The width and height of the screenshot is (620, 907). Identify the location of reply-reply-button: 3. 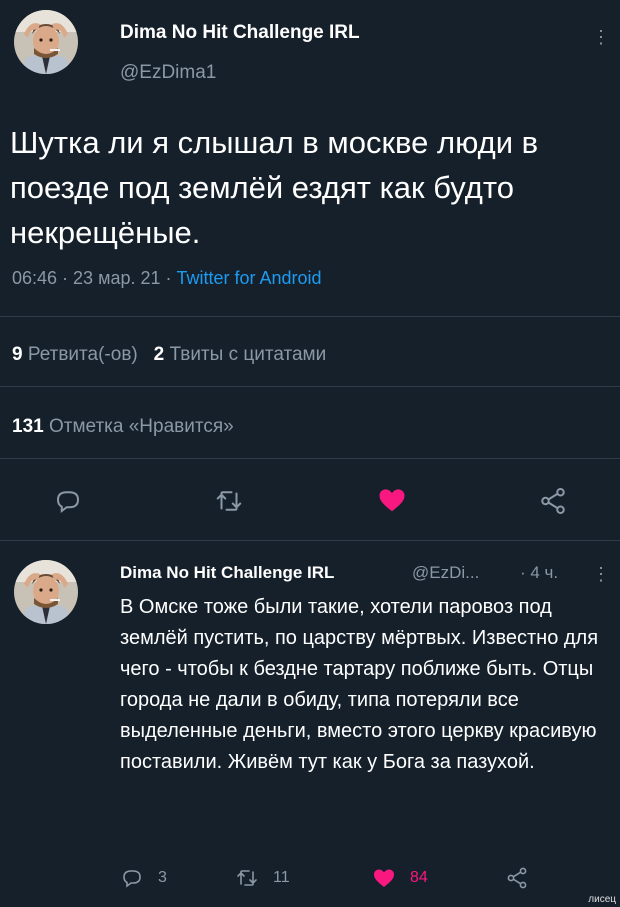
(143, 878).